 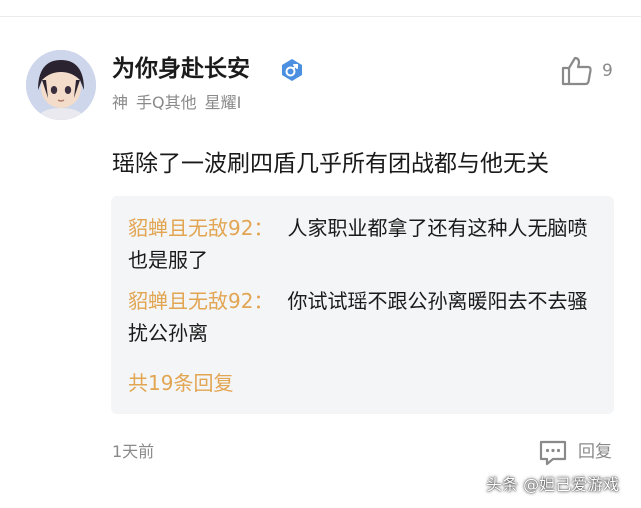 What do you see at coordinates (330, 164) in the screenshot?
I see `comment-text: 瑶除了一波刷四盾几乎所有团战都与他无关` at bounding box center [330, 164].